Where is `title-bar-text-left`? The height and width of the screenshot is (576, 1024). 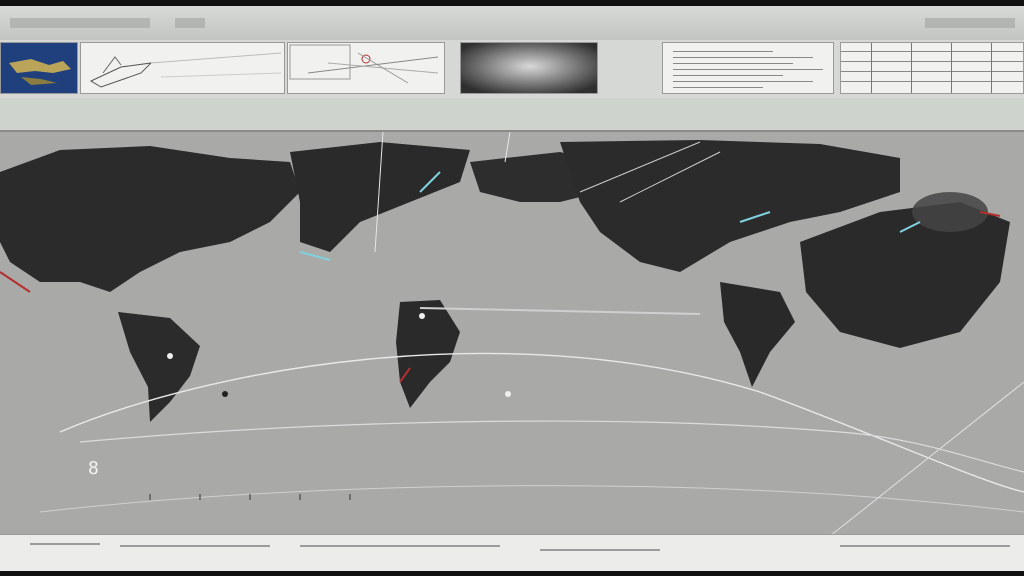 title-bar-text-left is located at coordinates (80, 23).